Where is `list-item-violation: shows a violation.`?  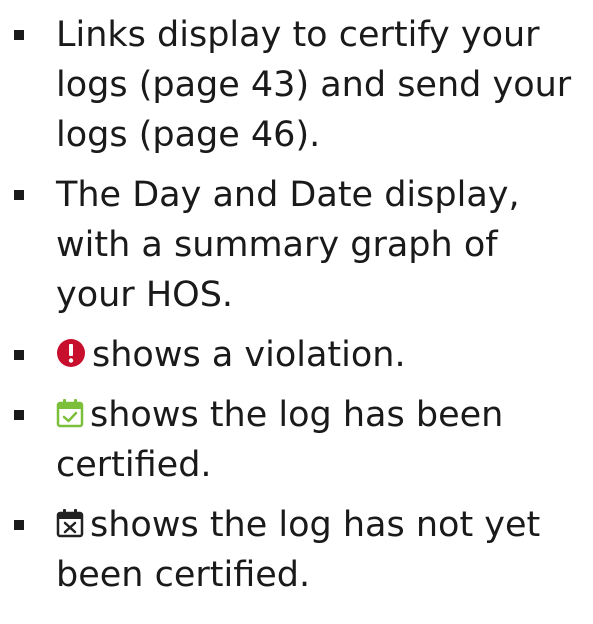
list-item-violation: shows a violation. is located at coordinates (296, 355).